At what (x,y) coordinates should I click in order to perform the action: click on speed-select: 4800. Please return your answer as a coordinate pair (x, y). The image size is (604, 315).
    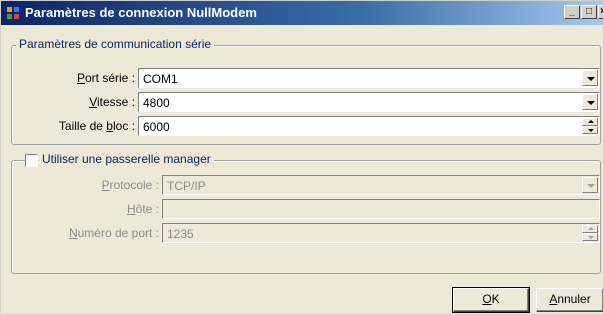
    Looking at the image, I should click on (369, 102).